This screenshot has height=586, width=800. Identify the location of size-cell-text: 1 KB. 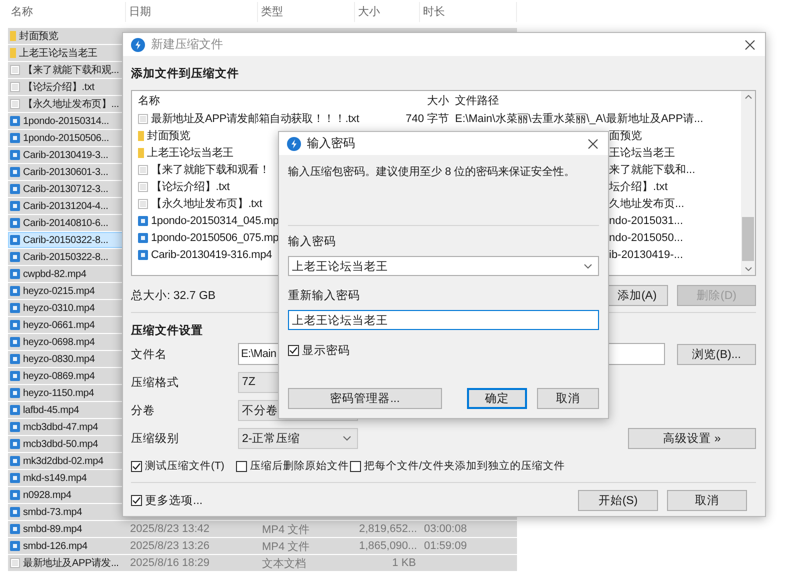
(404, 563).